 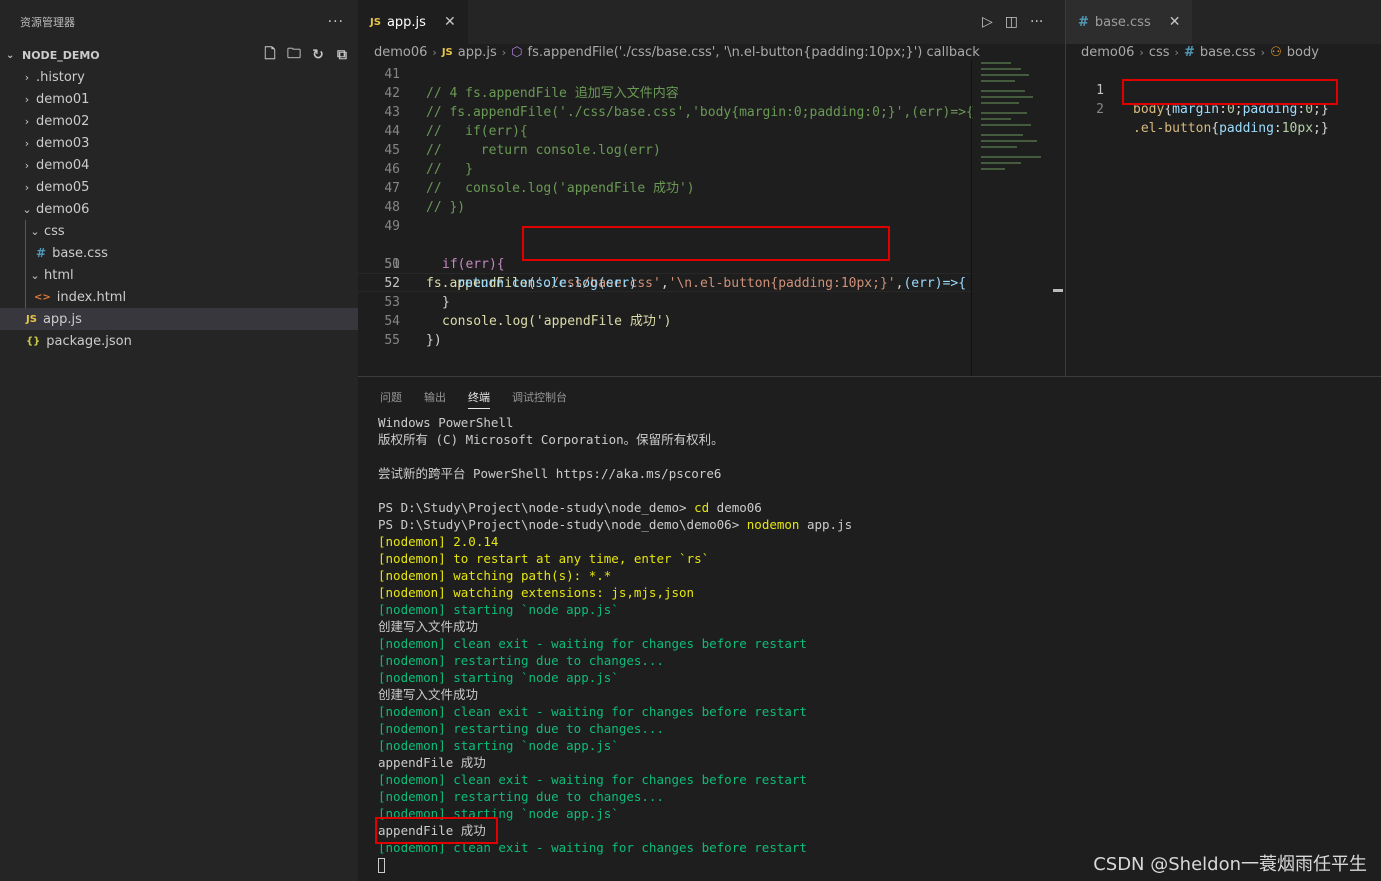 What do you see at coordinates (436, 830) in the screenshot?
I see `highlight-box-terminal` at bounding box center [436, 830].